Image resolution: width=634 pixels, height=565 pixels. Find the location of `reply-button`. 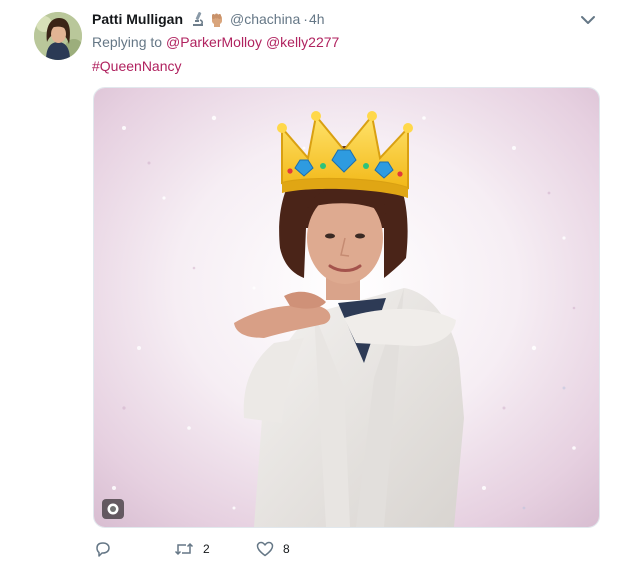

reply-button is located at coordinates (107, 549).